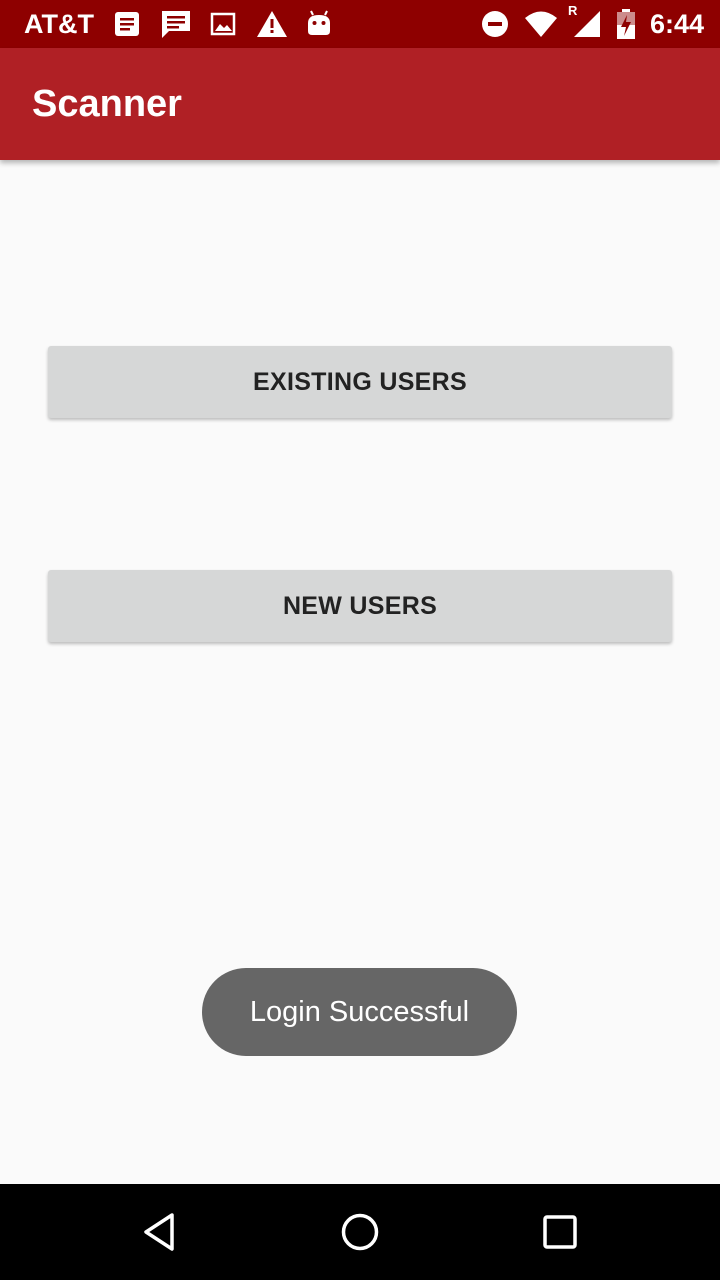 This screenshot has height=1280, width=720. I want to click on app-title: Scanner, so click(107, 104).